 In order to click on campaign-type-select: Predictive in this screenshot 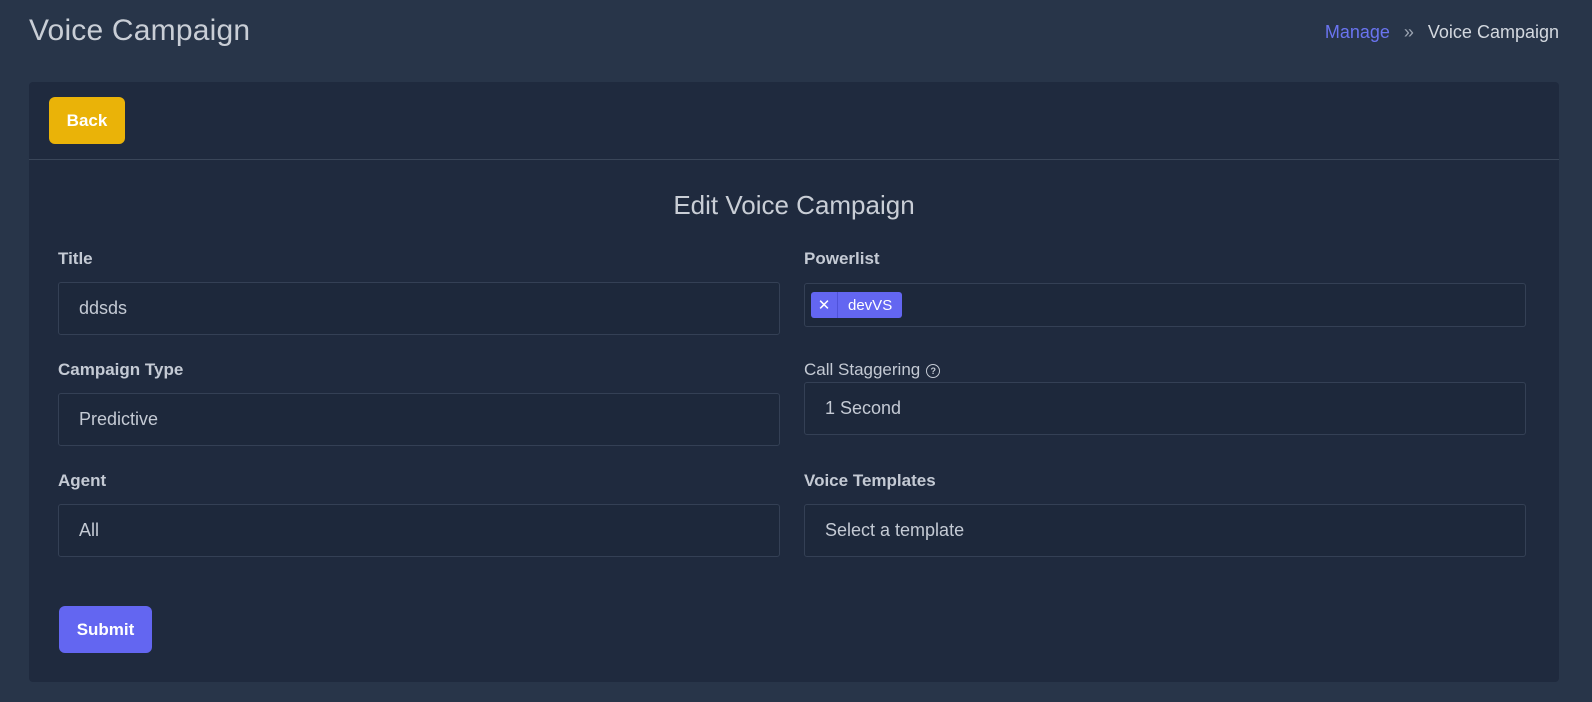, I will do `click(419, 419)`.